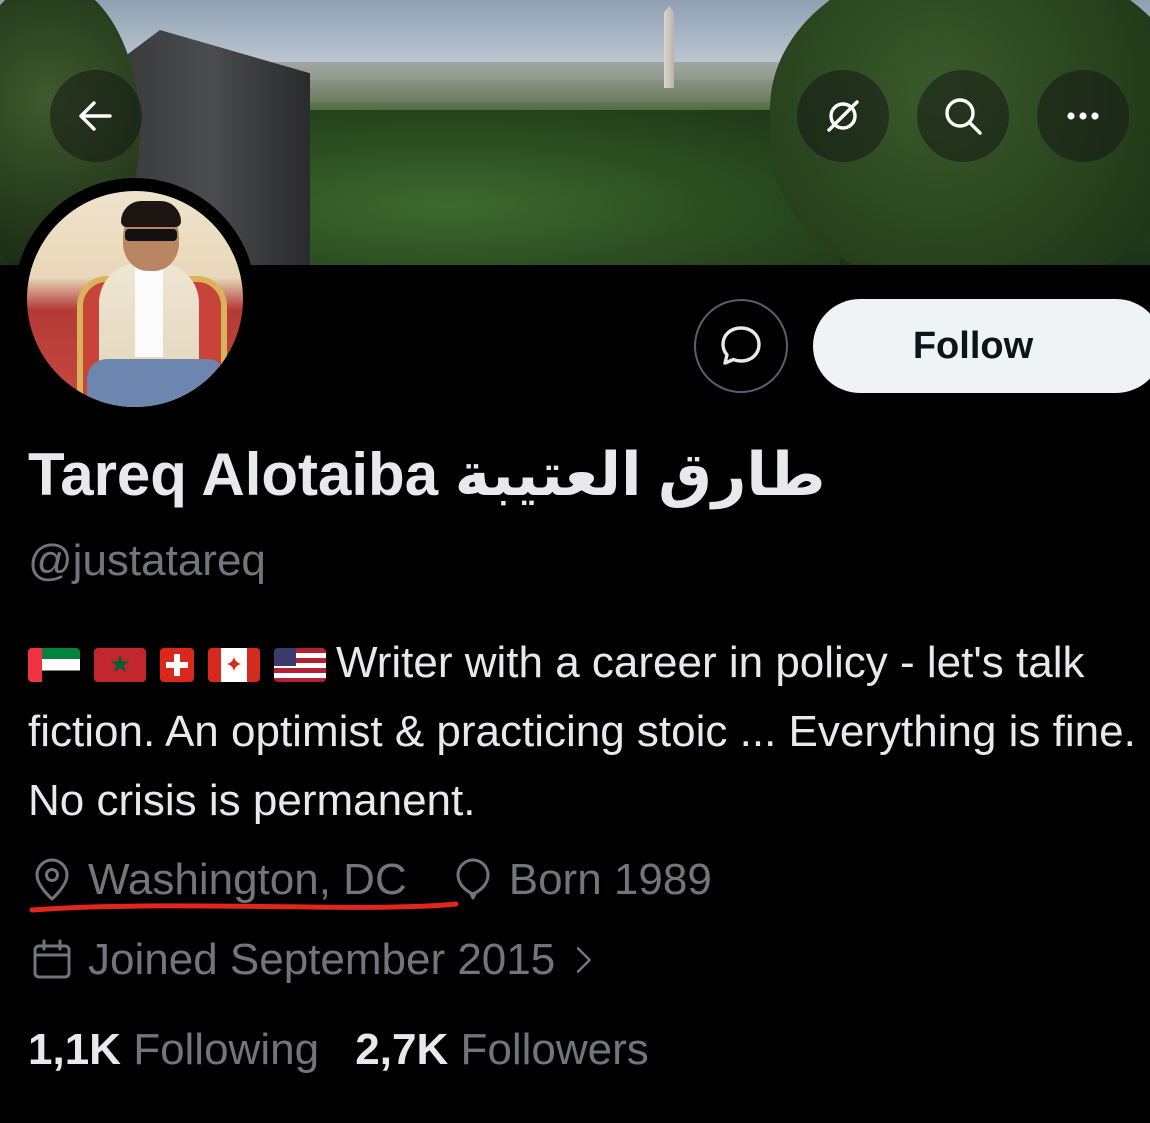 This screenshot has width=1150, height=1123. Describe the element at coordinates (244, 907) in the screenshot. I see `red-underline-annotation` at that location.